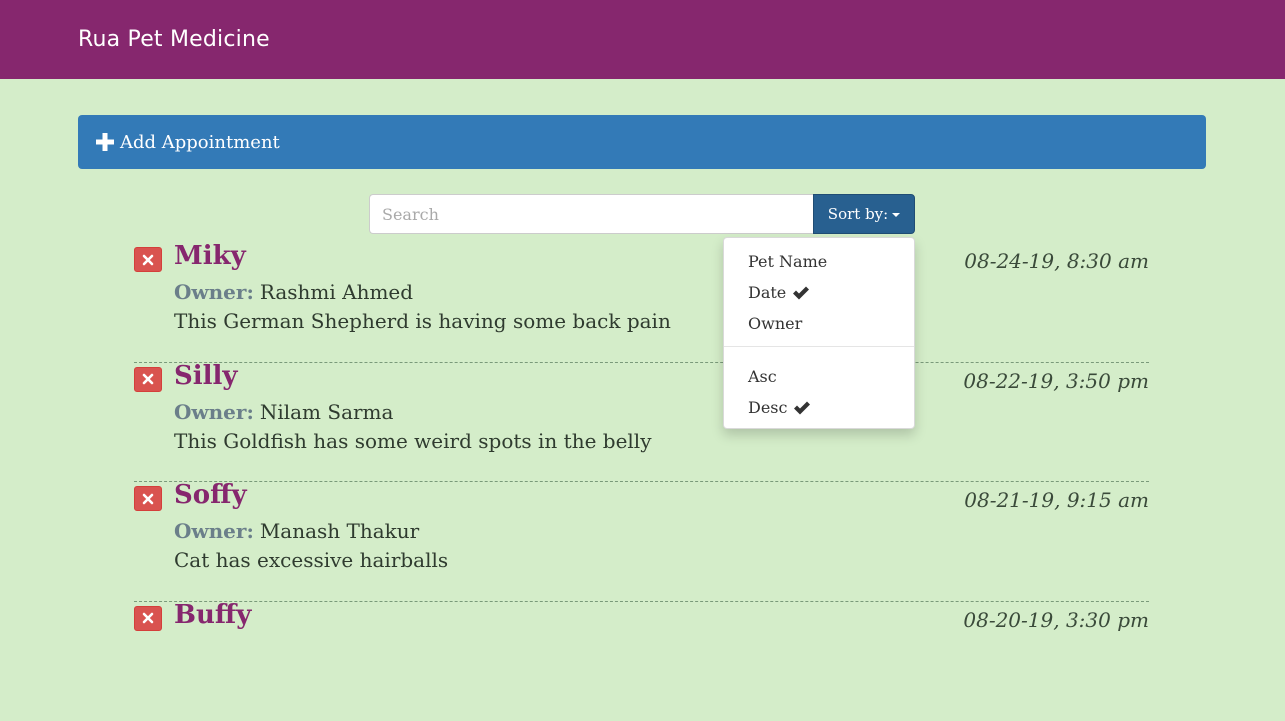 The width and height of the screenshot is (1285, 721). What do you see at coordinates (200, 142) in the screenshot?
I see `add-appointment-label: Add Appointment` at bounding box center [200, 142].